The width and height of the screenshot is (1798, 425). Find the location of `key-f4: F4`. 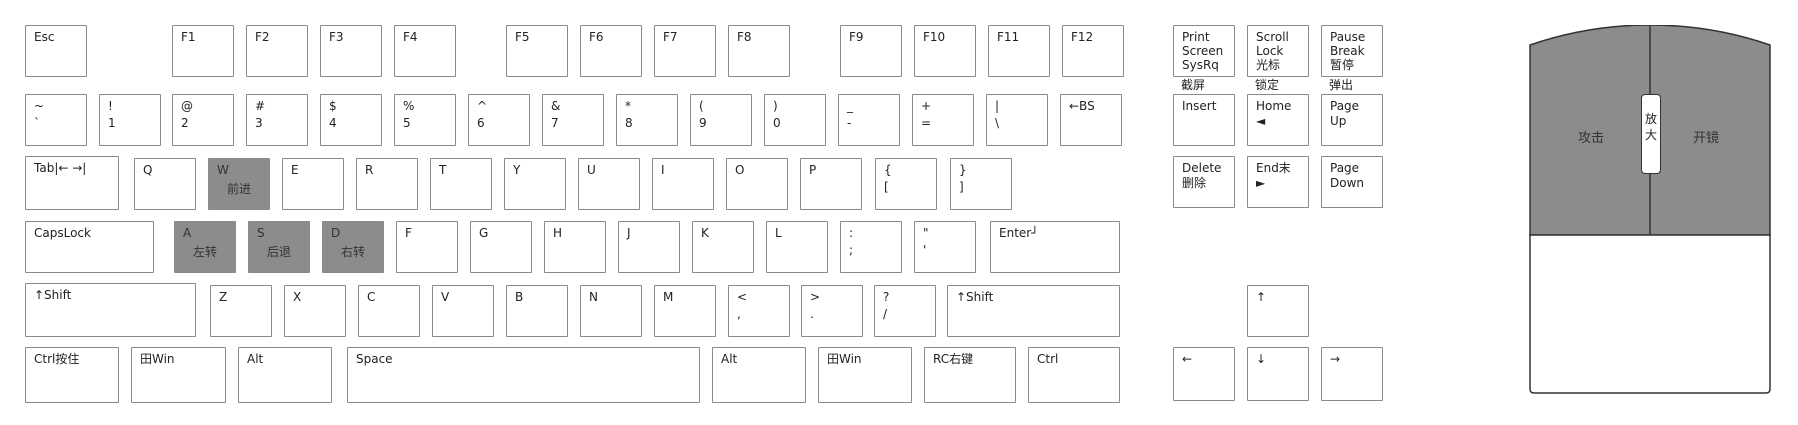

key-f4: F4 is located at coordinates (425, 51).